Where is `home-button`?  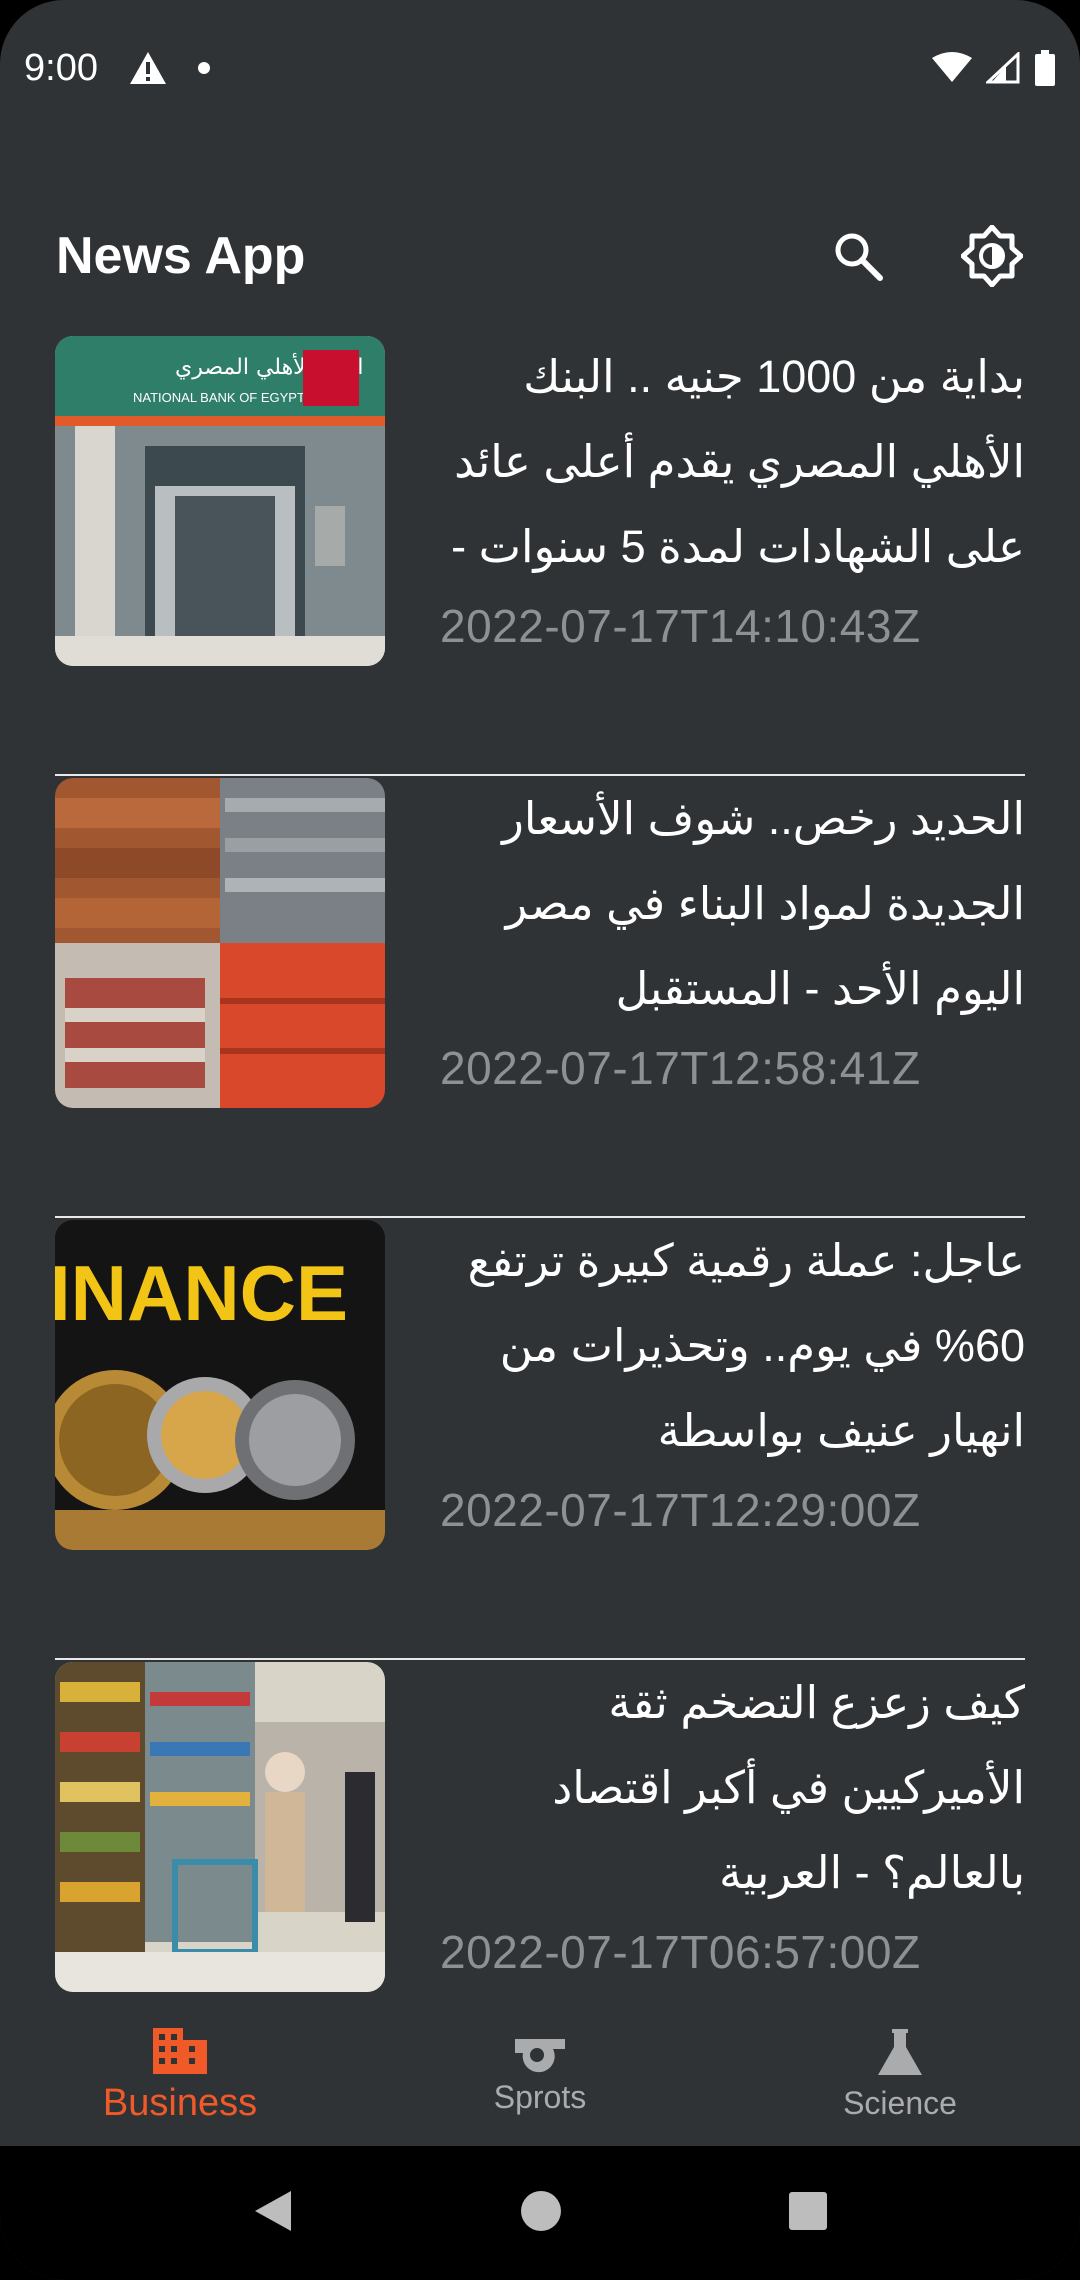 home-button is located at coordinates (541, 2213).